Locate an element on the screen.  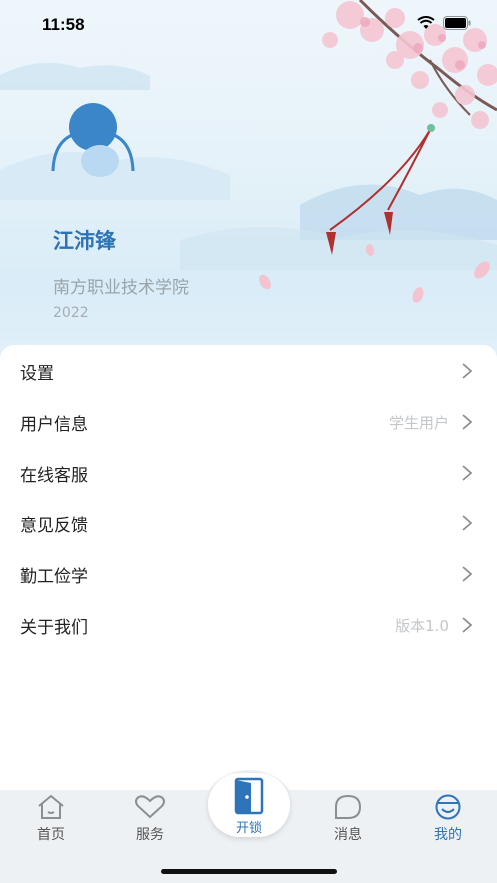
status-icons is located at coordinates (444, 23).